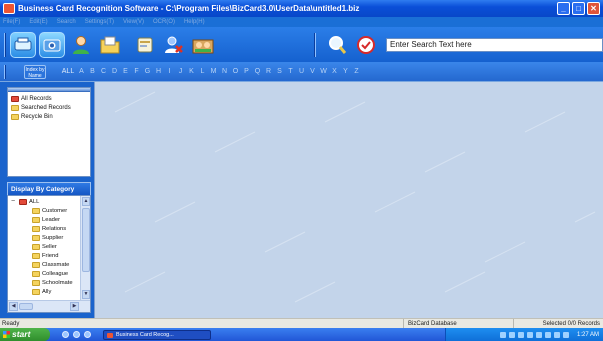  I want to click on category-item-supplier: Supplier, so click(44, 237).